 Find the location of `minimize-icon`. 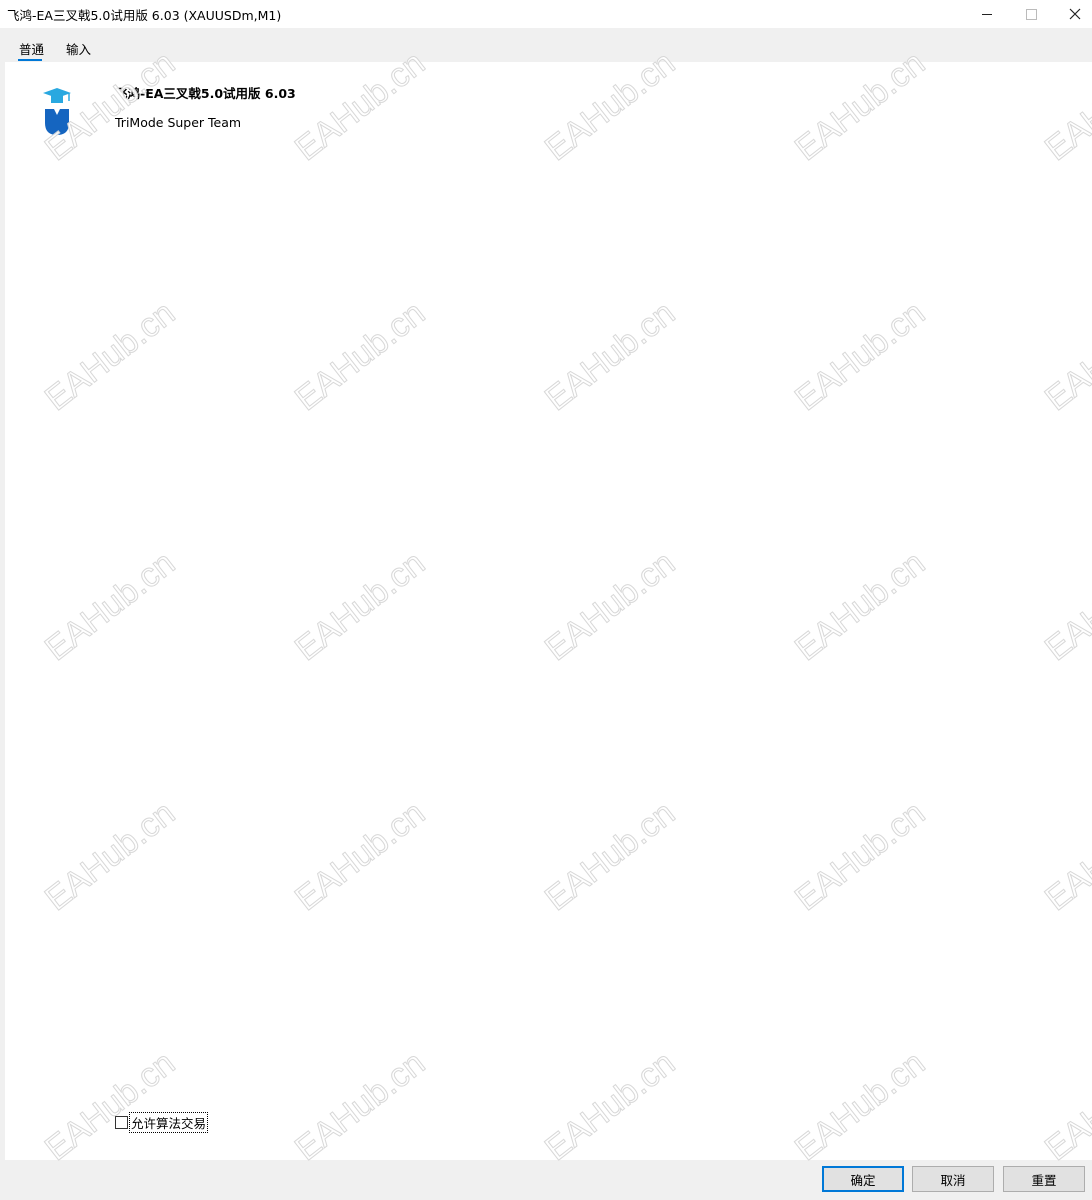

minimize-icon is located at coordinates (987, 14).